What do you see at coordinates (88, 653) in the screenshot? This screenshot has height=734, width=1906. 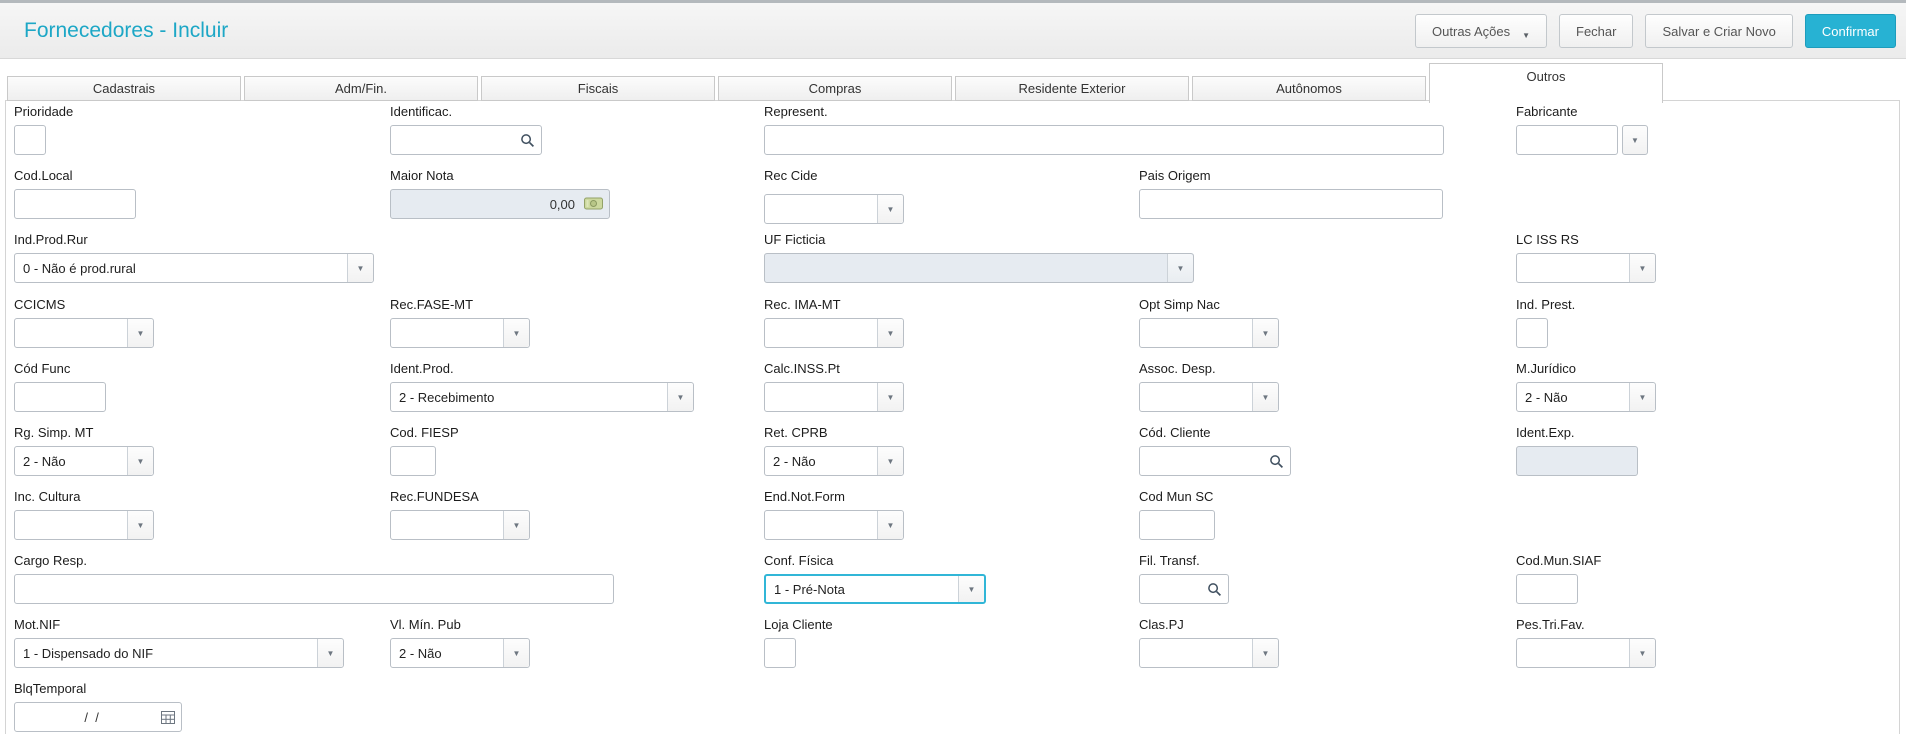 I see `mot-nif-value: 1 - Dispensado do NIF` at bounding box center [88, 653].